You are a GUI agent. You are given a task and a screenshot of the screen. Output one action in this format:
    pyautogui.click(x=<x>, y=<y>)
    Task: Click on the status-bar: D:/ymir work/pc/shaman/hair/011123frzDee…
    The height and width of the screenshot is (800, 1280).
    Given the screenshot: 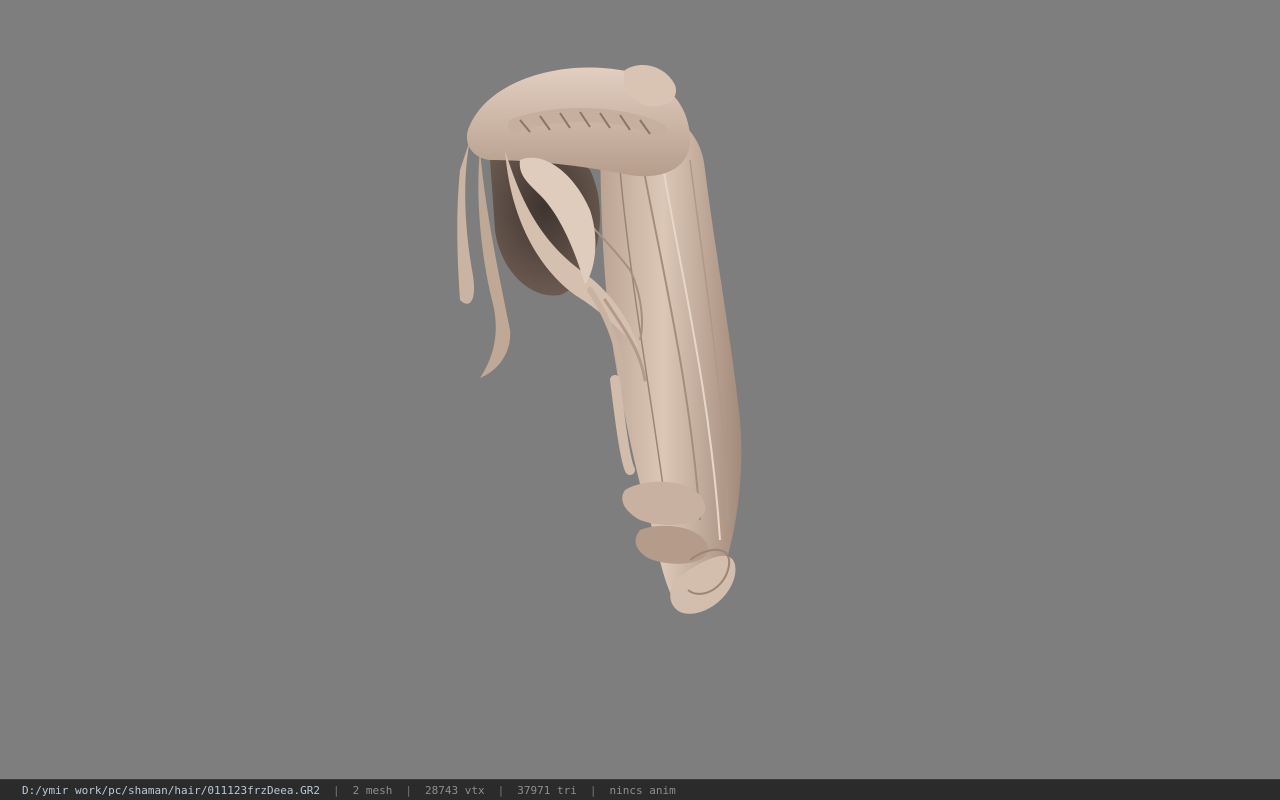 What is the action you would take?
    pyautogui.click(x=640, y=789)
    